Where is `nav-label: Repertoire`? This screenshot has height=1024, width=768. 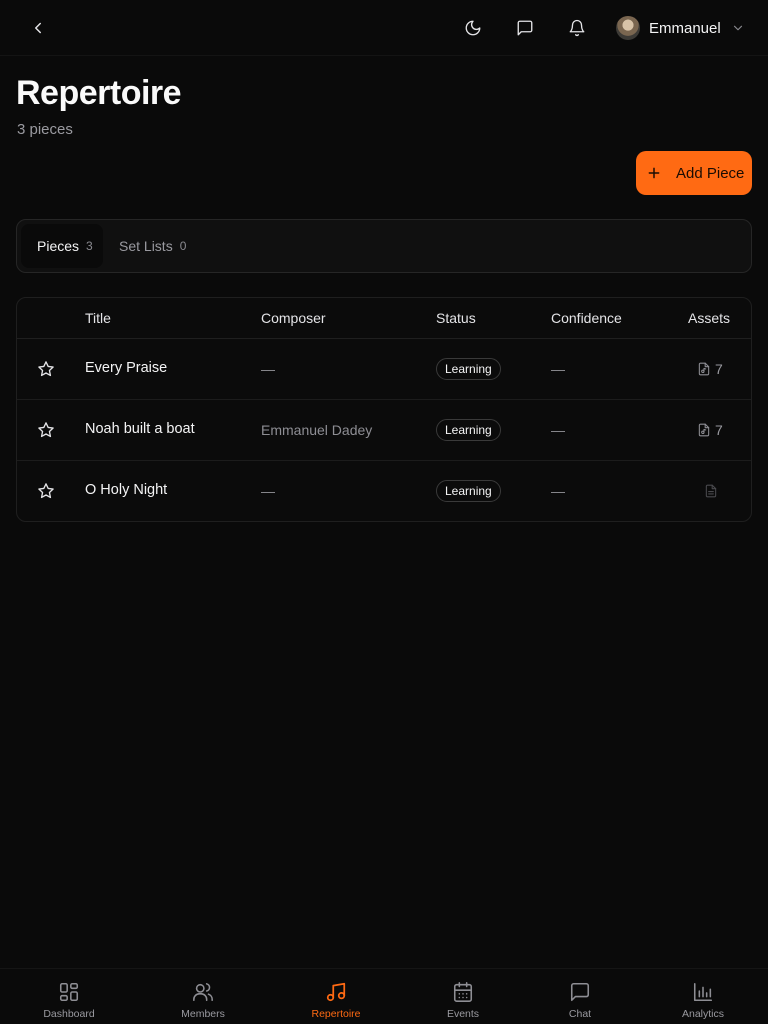
nav-label: Repertoire is located at coordinates (336, 1014).